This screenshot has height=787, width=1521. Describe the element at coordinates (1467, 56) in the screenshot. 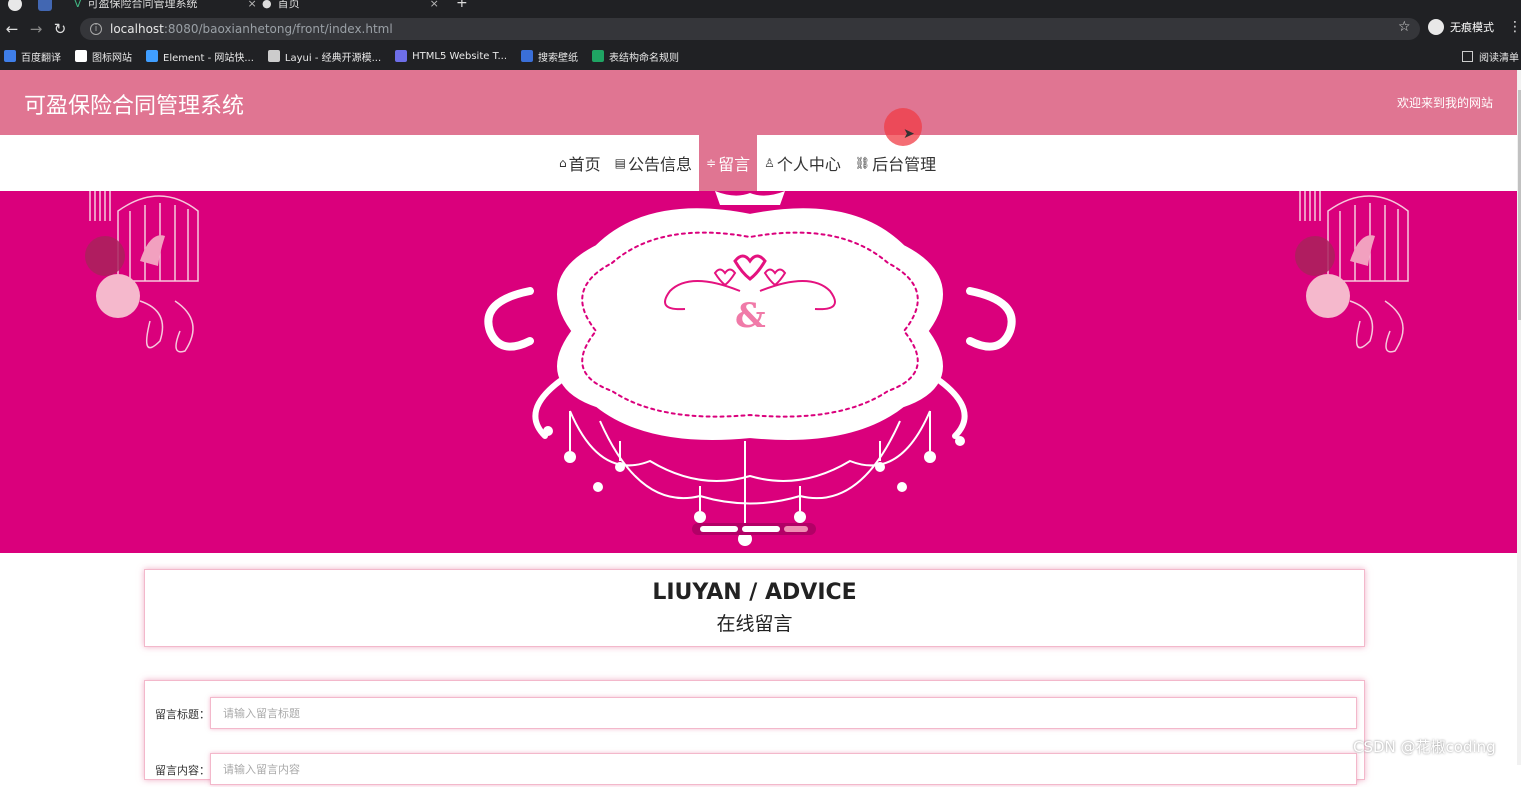

I see `reading-list-icon` at that location.